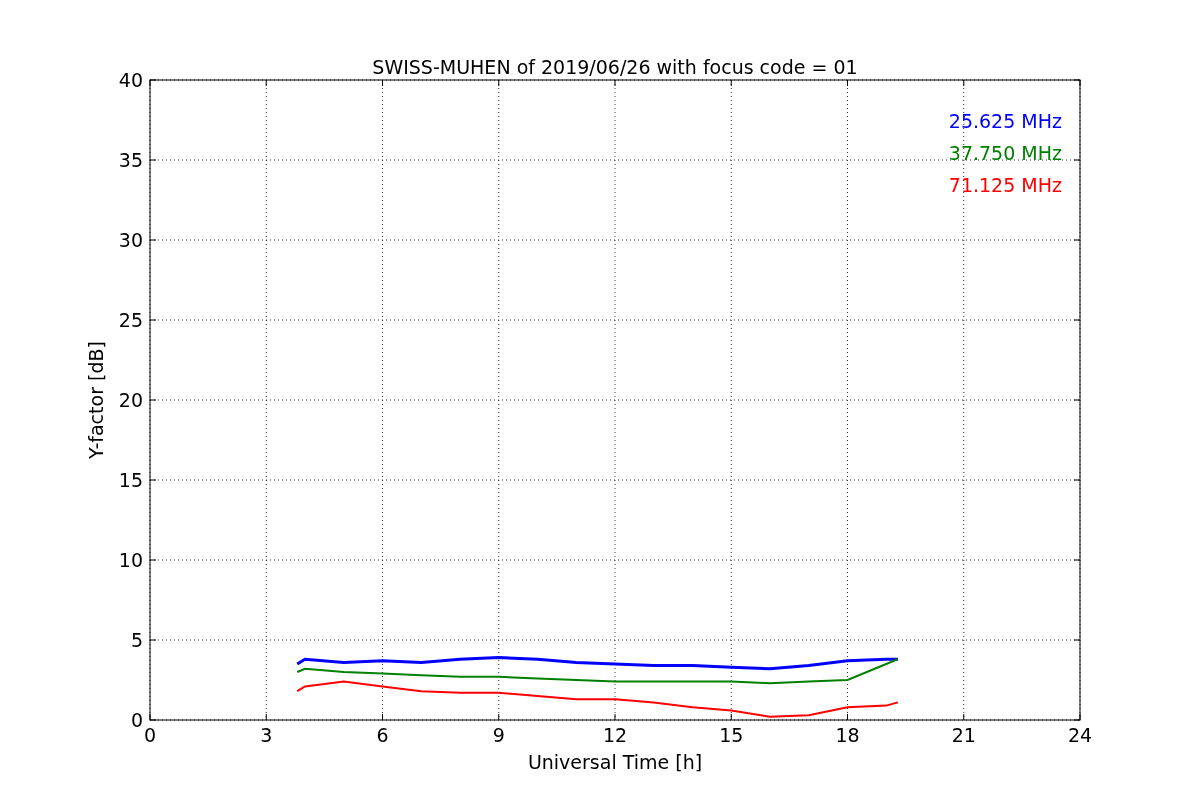 This screenshot has height=800, width=1200. What do you see at coordinates (130, 80) in the screenshot?
I see `y-tick-label: 40` at bounding box center [130, 80].